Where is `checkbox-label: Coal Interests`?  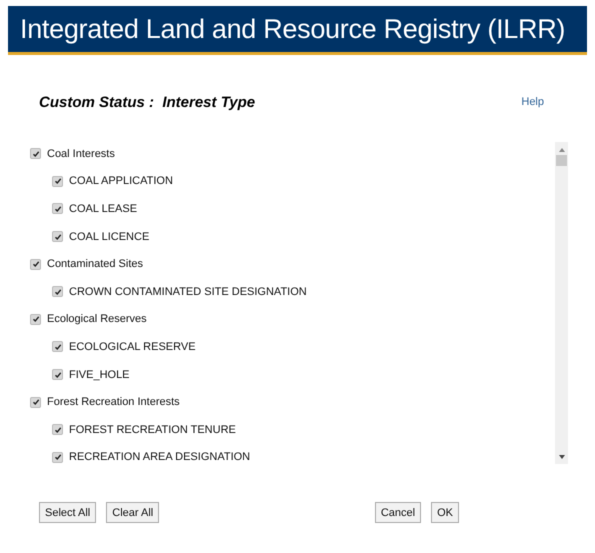 checkbox-label: Coal Interests is located at coordinates (81, 154).